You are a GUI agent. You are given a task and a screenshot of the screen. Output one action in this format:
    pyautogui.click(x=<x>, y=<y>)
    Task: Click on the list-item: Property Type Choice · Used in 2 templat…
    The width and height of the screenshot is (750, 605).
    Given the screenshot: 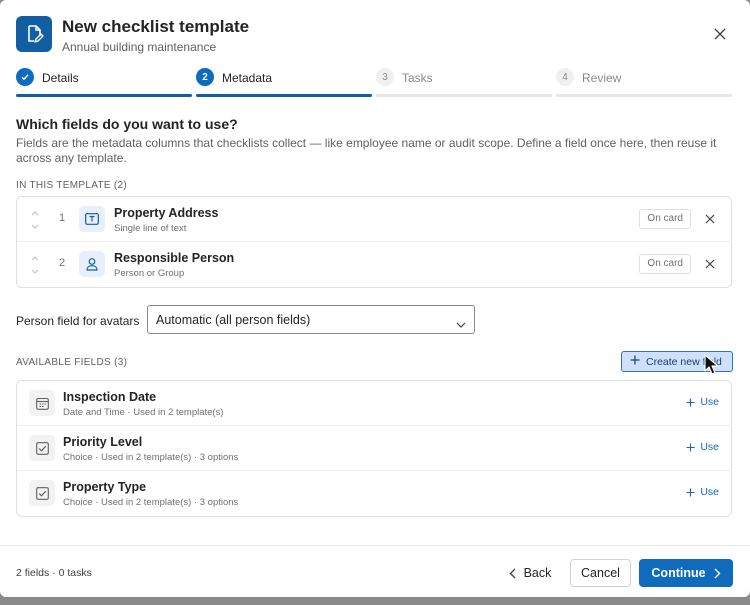 What is the action you would take?
    pyautogui.click(x=374, y=493)
    